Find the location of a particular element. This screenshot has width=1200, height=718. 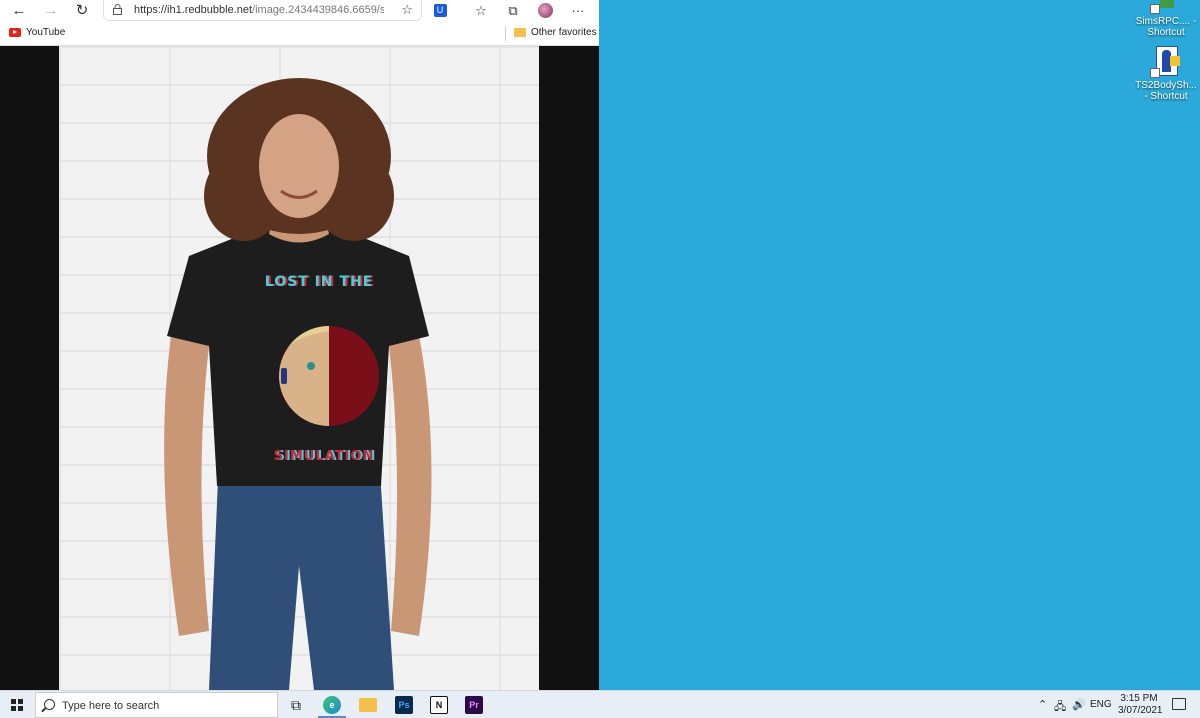

volume-icon: 🔊 is located at coordinates (1079, 704).